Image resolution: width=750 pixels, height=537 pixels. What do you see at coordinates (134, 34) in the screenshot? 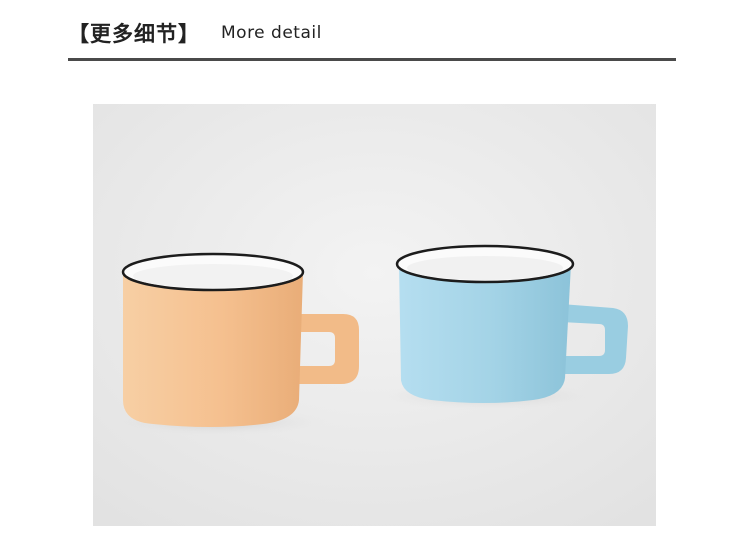
I see `section-title-chinese: 【更多细节】` at bounding box center [134, 34].